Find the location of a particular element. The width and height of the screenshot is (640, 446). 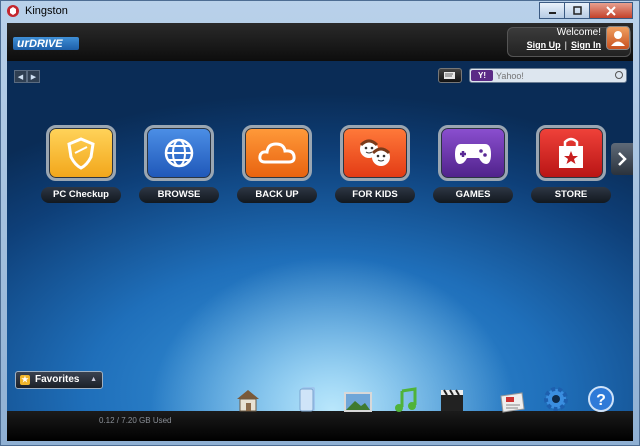

cloud-icon is located at coordinates (277, 153).